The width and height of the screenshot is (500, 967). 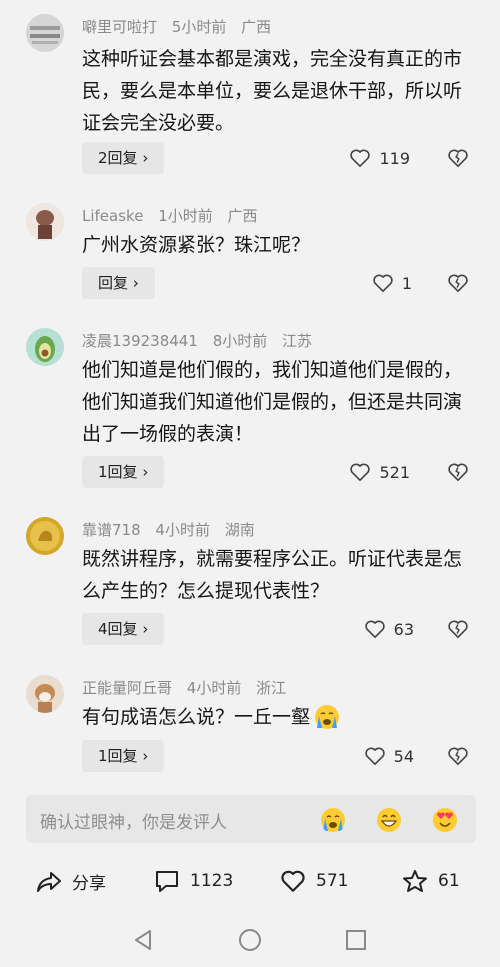 I want to click on favorite-button: 61, so click(x=431, y=881).